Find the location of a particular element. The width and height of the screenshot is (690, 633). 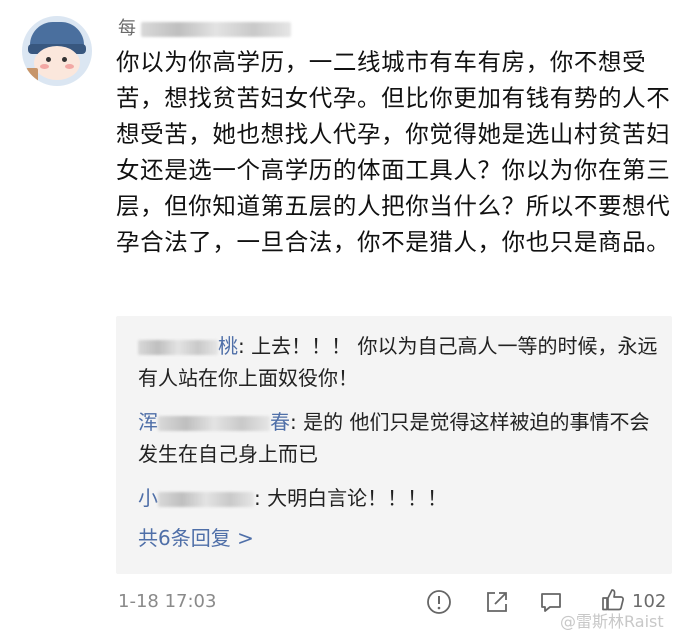

reply-author-prefix: 浑 is located at coordinates (148, 422).